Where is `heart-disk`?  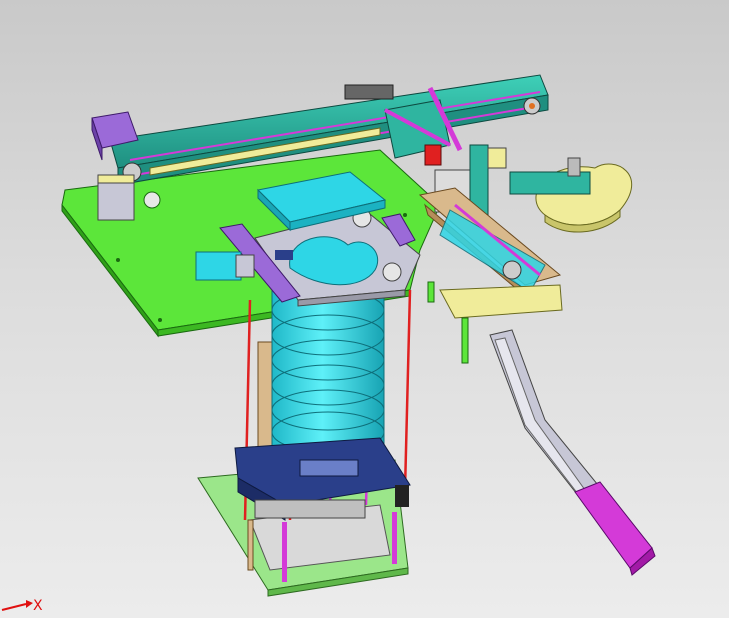
heart-disk is located at coordinates (571, 195).